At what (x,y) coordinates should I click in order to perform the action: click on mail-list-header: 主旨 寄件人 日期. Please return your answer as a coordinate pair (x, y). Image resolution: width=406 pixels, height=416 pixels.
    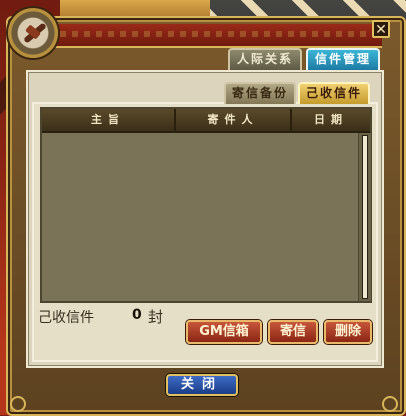
    Looking at the image, I should click on (206, 121).